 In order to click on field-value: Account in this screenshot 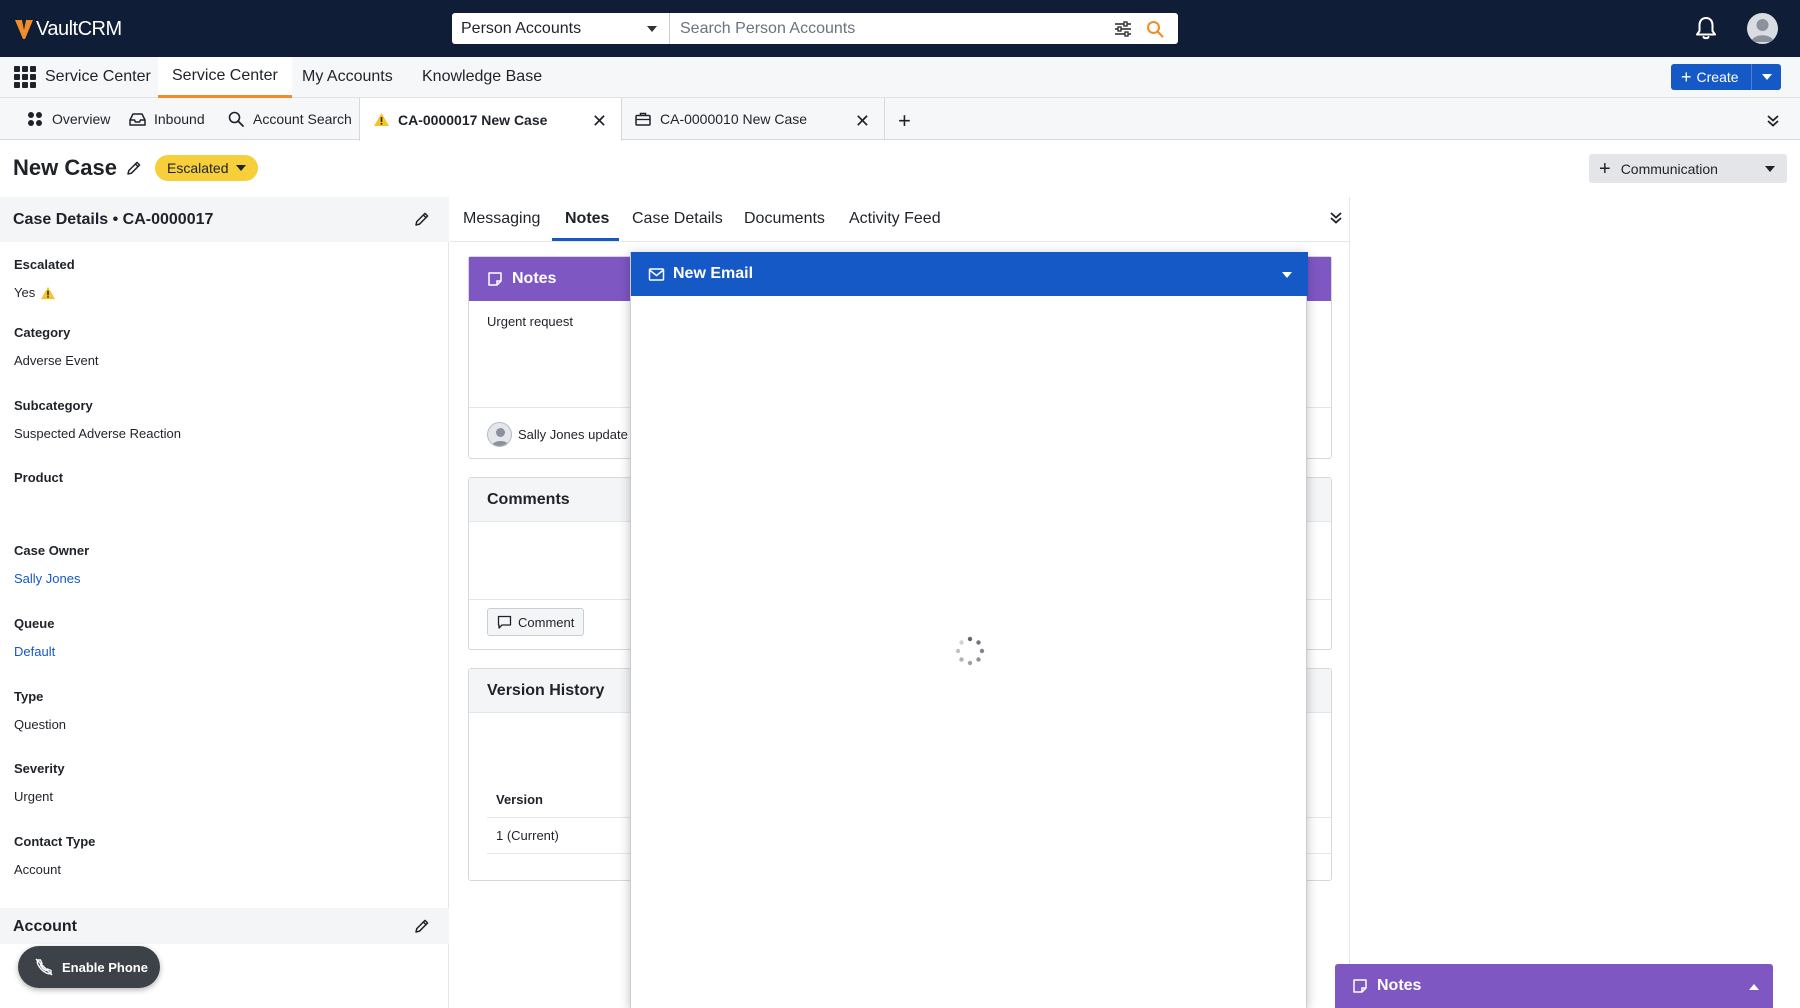, I will do `click(37, 869)`.